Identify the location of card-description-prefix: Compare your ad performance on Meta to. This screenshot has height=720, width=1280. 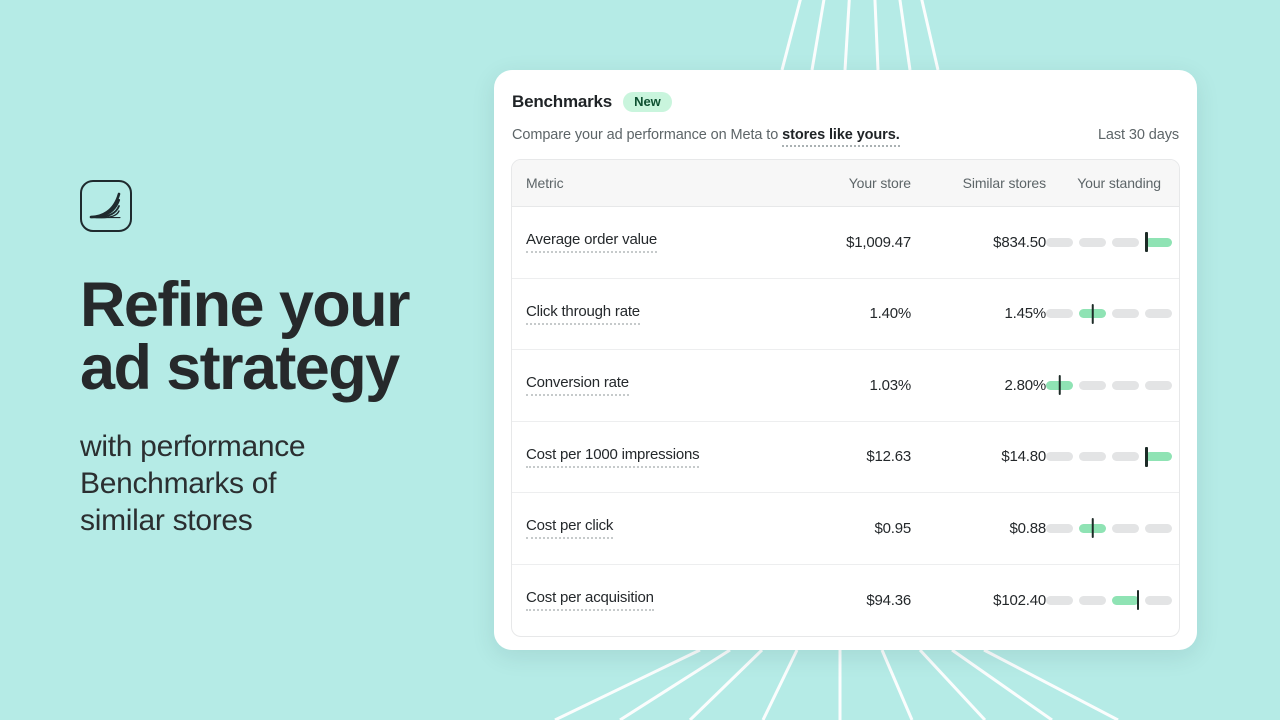
(647, 135).